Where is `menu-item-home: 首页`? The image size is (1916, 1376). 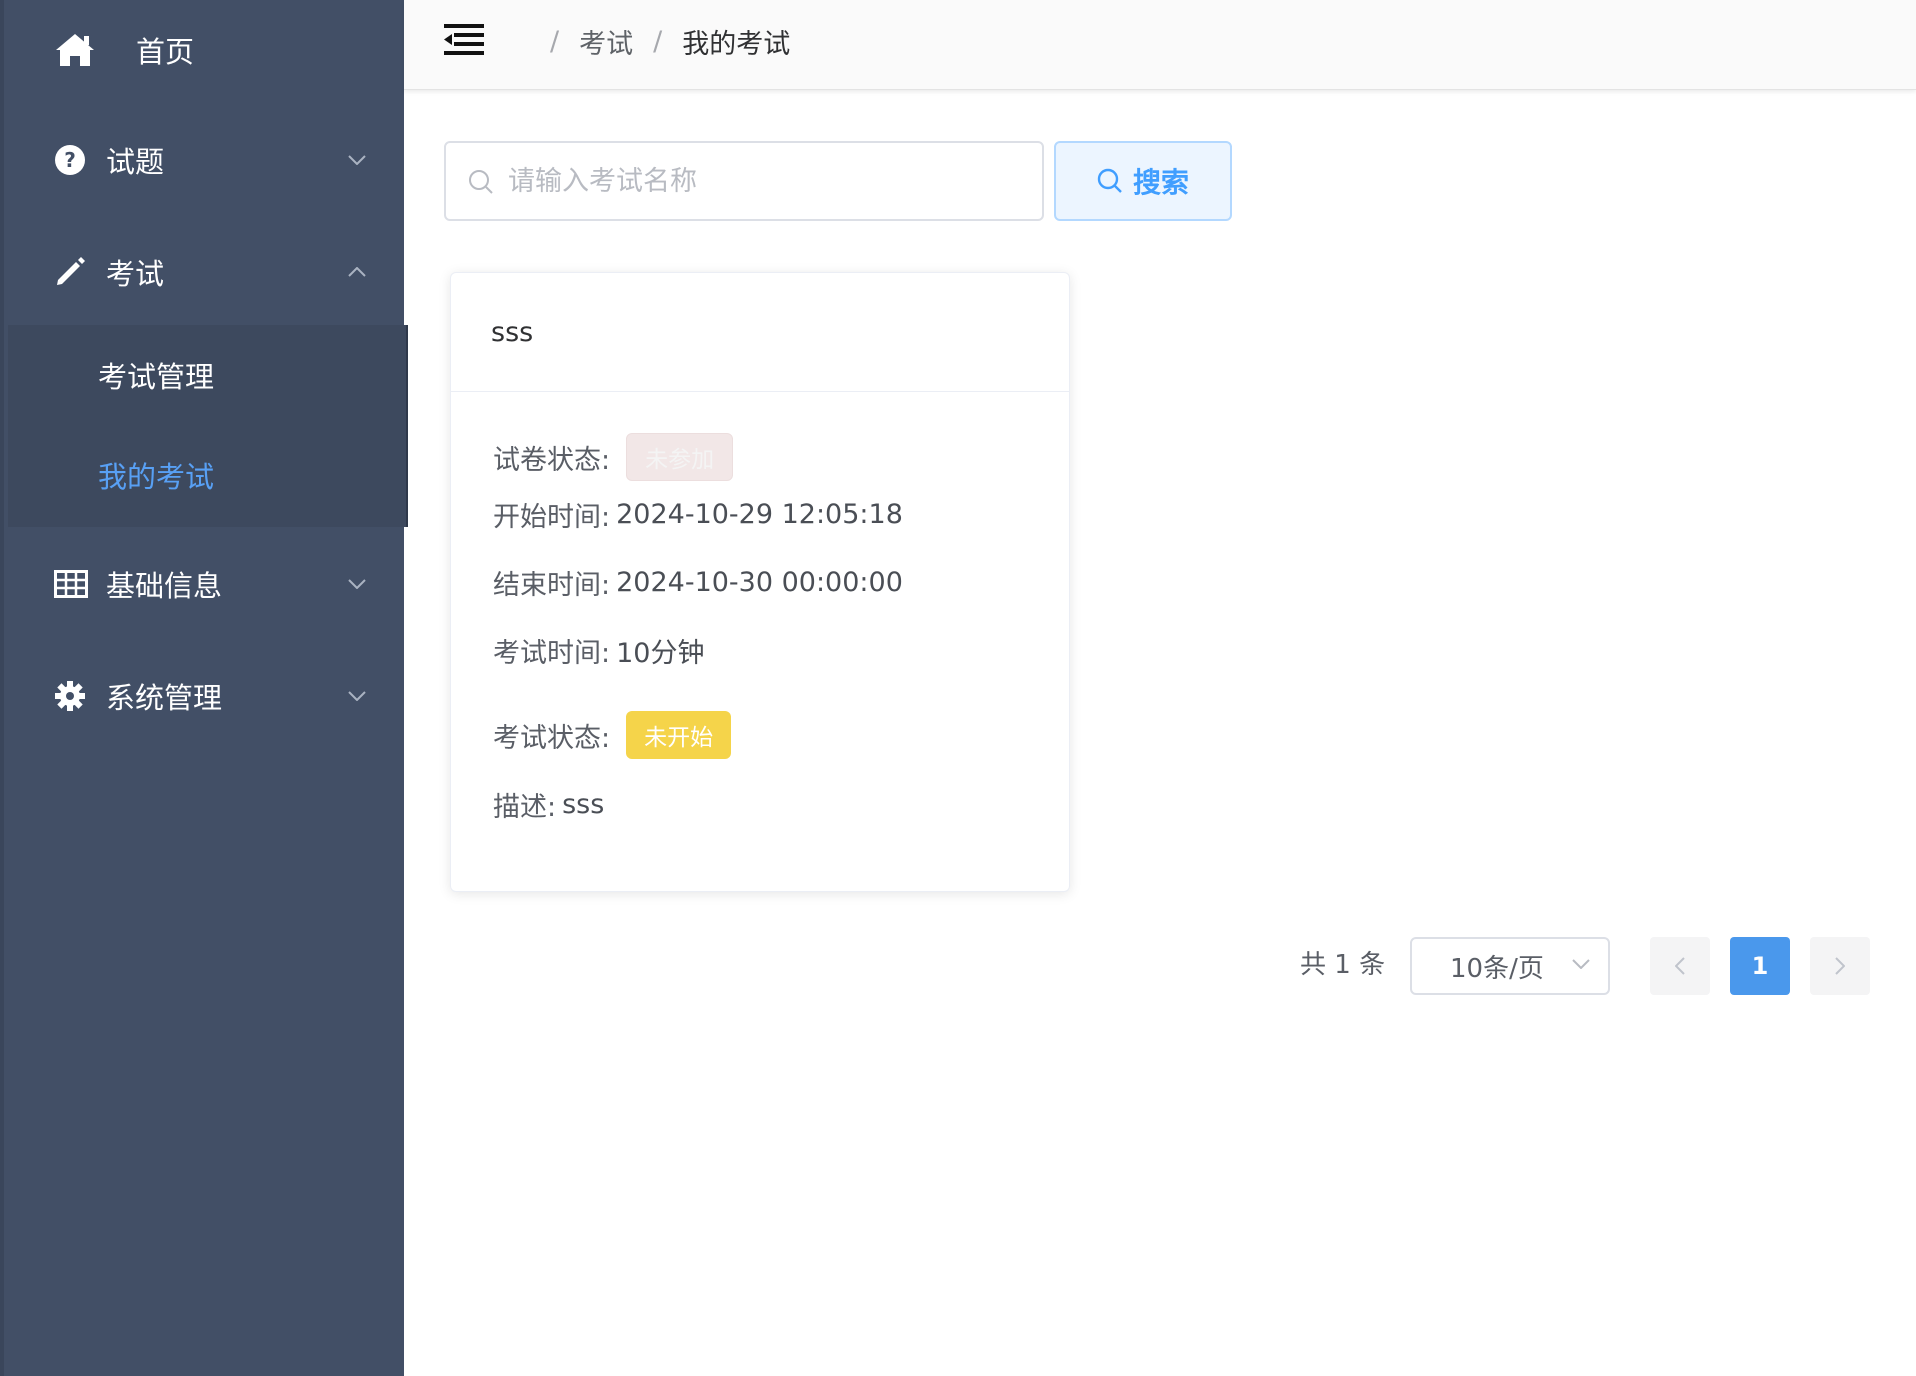
menu-item-home: 首页 is located at coordinates (208, 50).